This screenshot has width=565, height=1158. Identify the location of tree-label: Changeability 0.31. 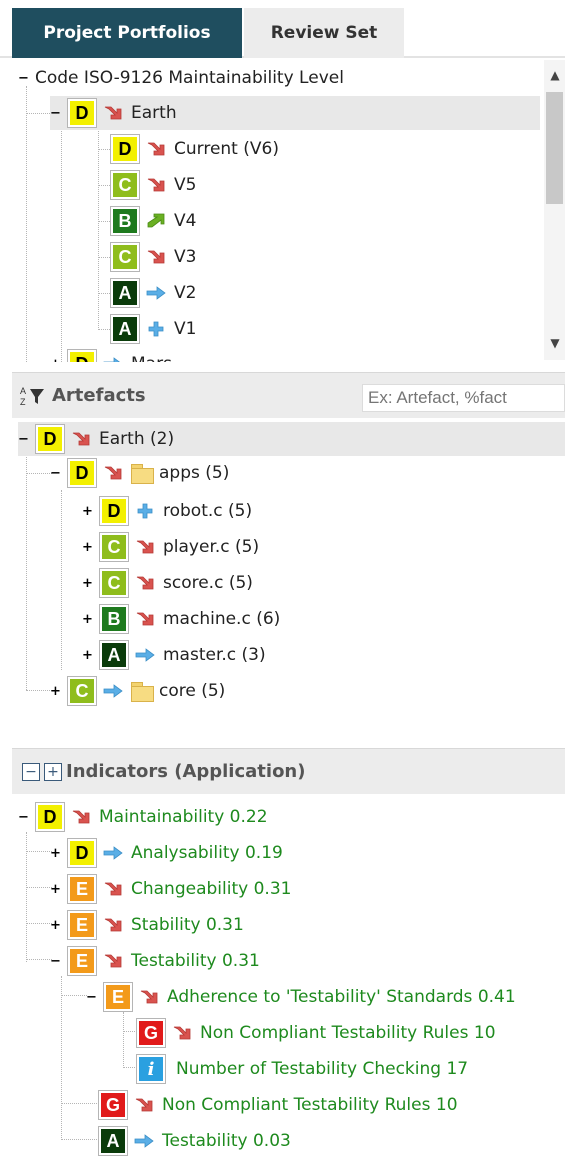
(211, 889).